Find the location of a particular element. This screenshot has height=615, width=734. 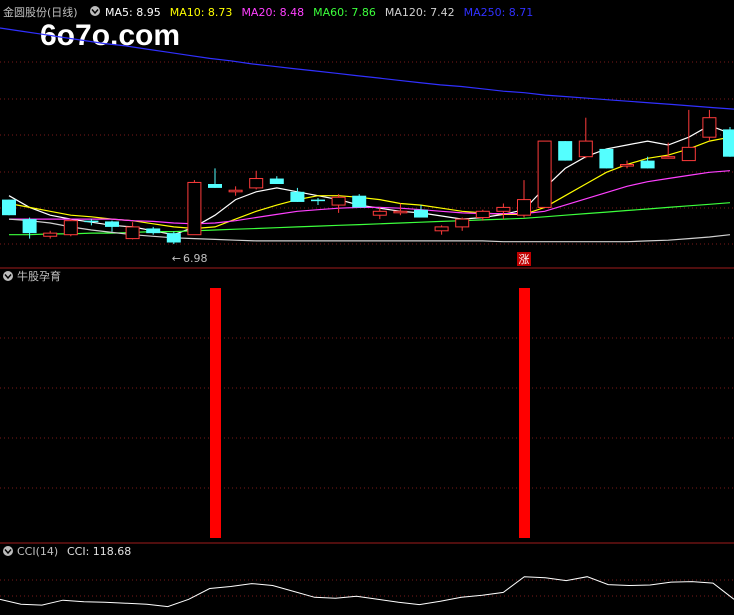

indicator-panel-title: 牛股孕育 is located at coordinates (39, 276).